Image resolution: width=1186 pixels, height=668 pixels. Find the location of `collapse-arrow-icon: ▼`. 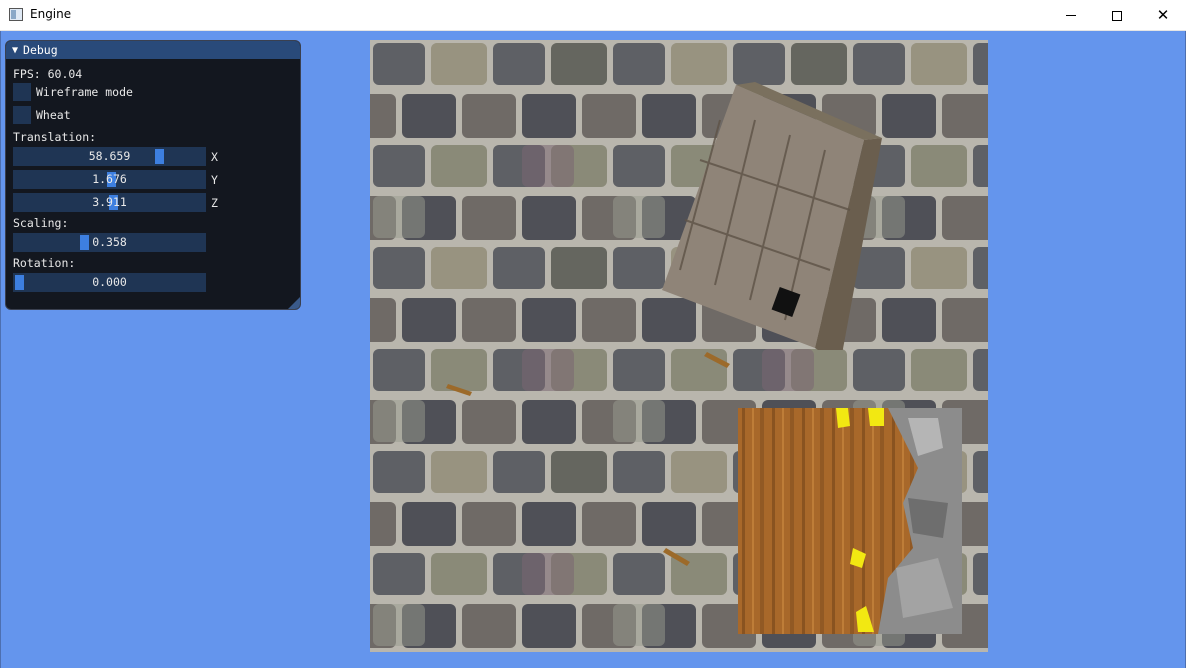

collapse-arrow-icon: ▼ is located at coordinates (15, 50).